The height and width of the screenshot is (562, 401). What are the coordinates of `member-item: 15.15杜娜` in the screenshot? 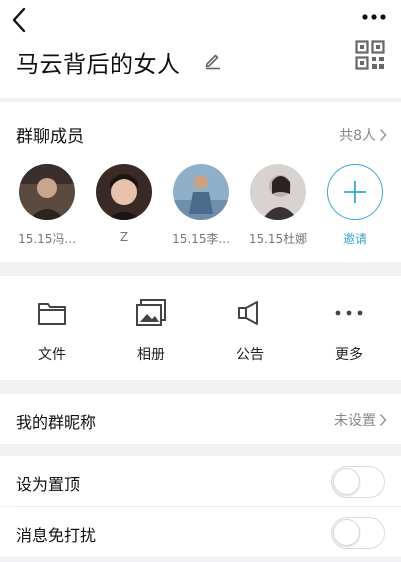 It's located at (278, 205).